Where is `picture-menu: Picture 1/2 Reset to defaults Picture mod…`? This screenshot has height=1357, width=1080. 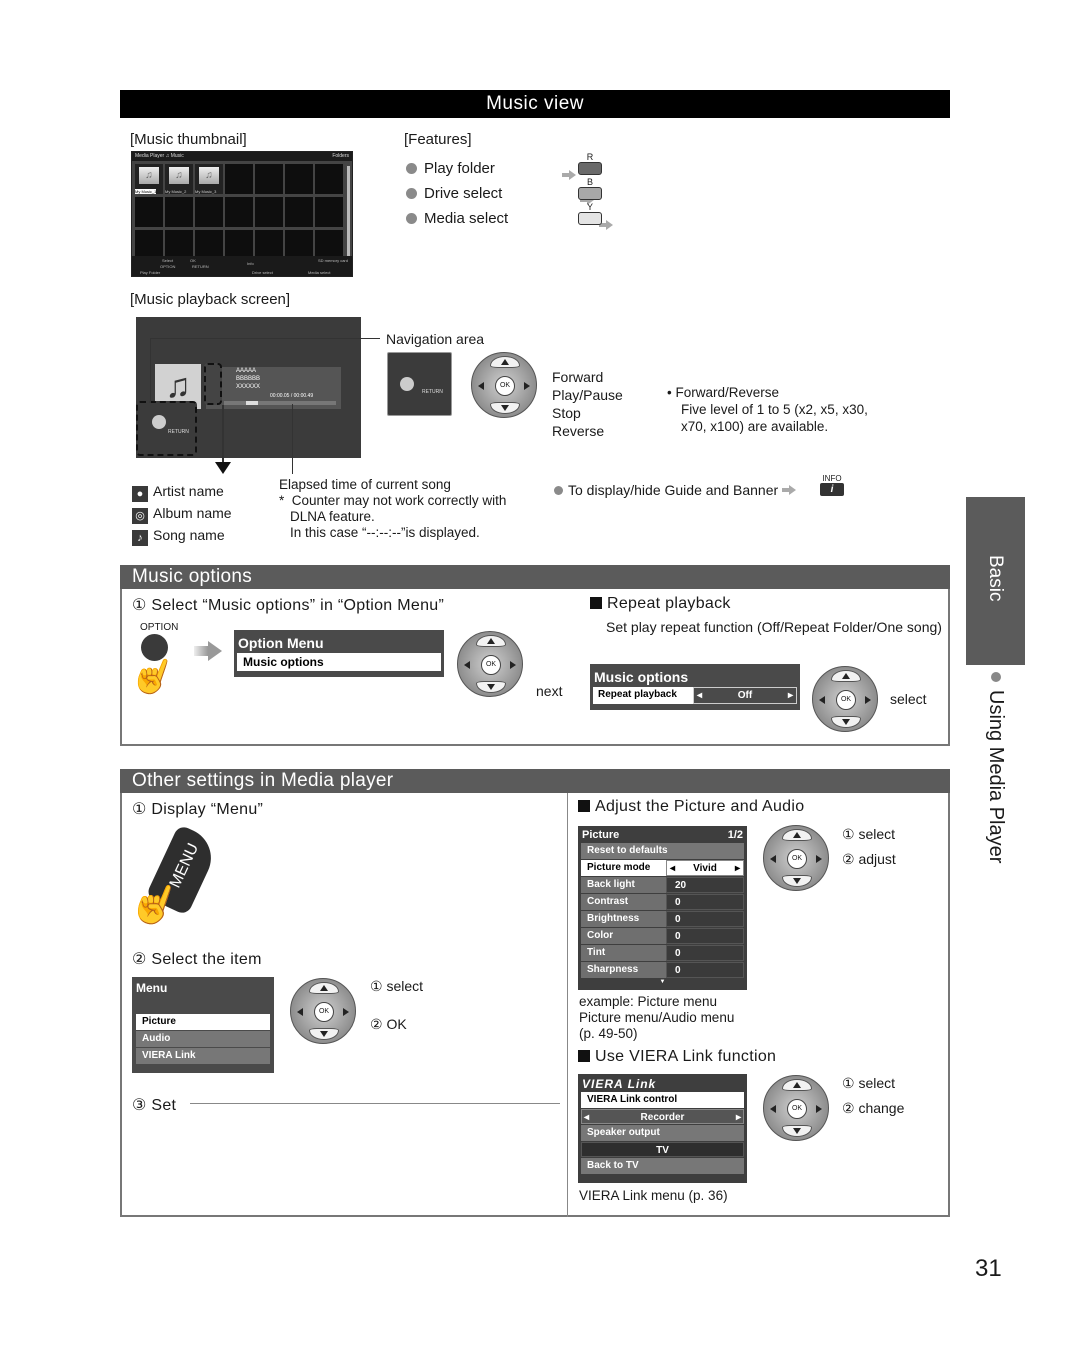 picture-menu: Picture 1/2 Reset to defaults Picture mod… is located at coordinates (662, 908).